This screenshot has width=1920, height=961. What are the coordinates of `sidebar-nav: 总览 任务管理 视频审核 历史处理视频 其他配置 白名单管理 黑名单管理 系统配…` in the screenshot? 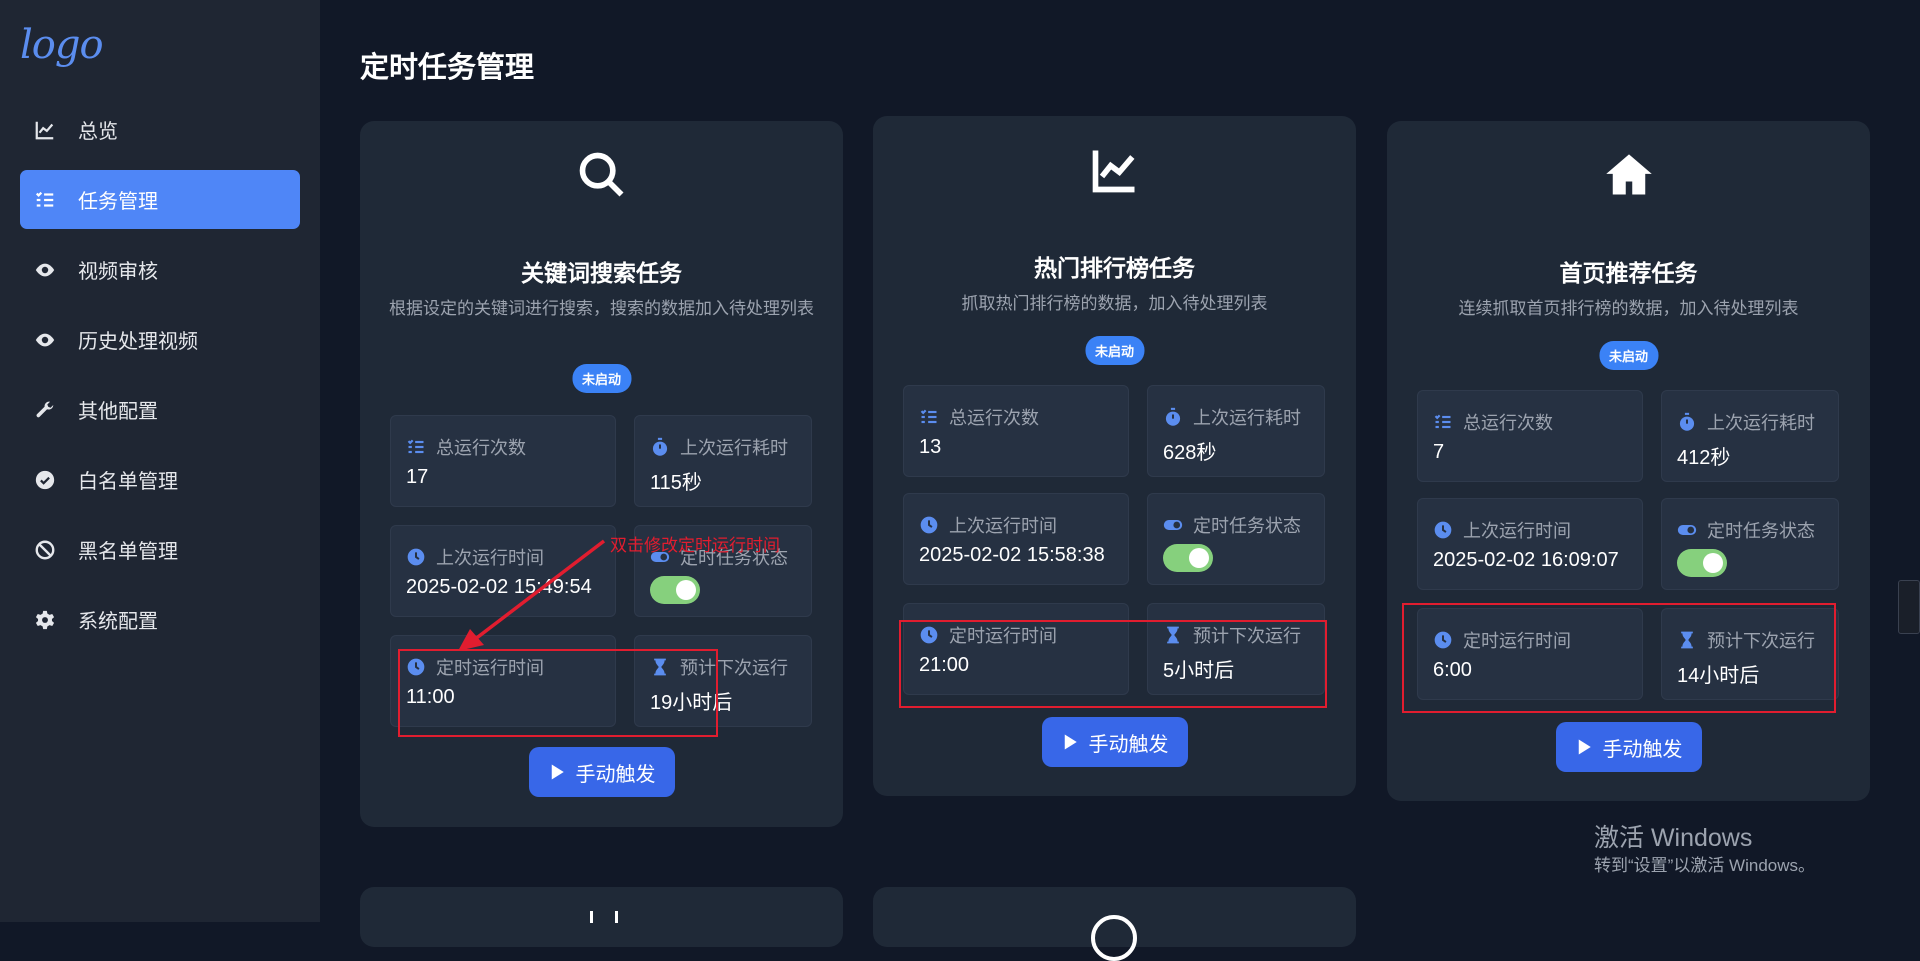 It's located at (160, 380).